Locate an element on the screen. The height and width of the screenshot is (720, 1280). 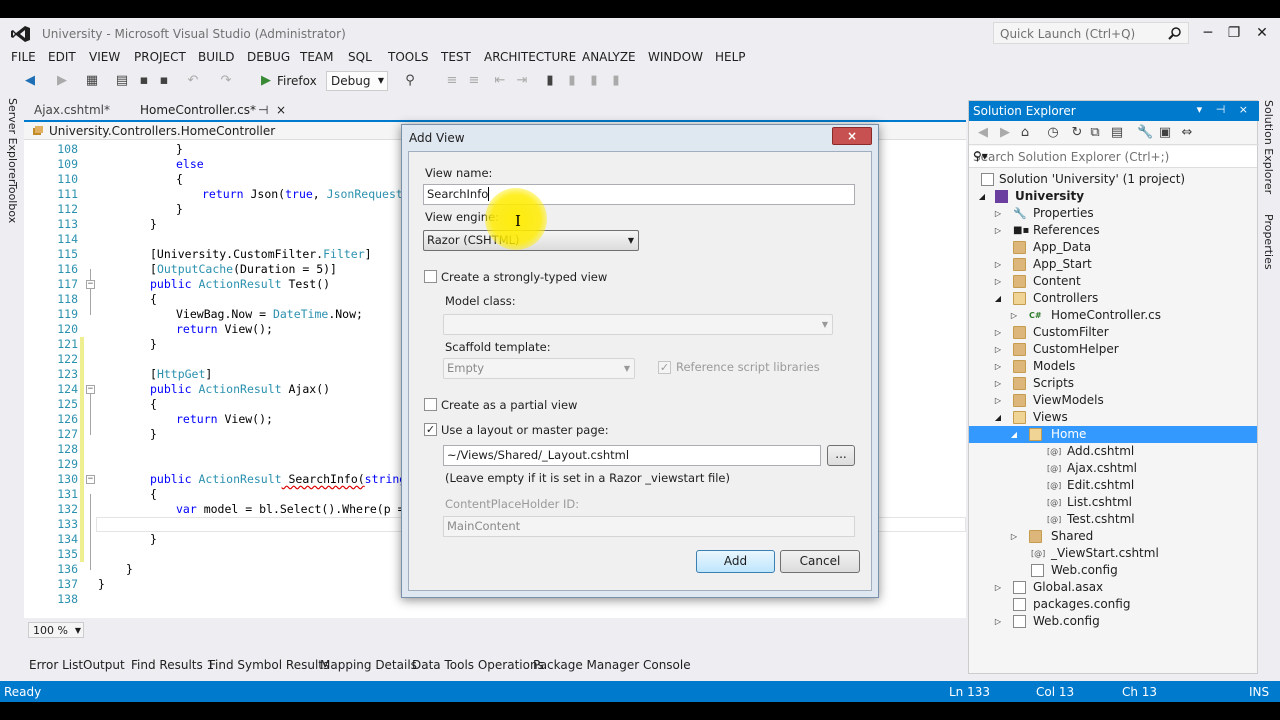
tree-item-controllers: ◢ Controllers is located at coordinates (1113, 298).